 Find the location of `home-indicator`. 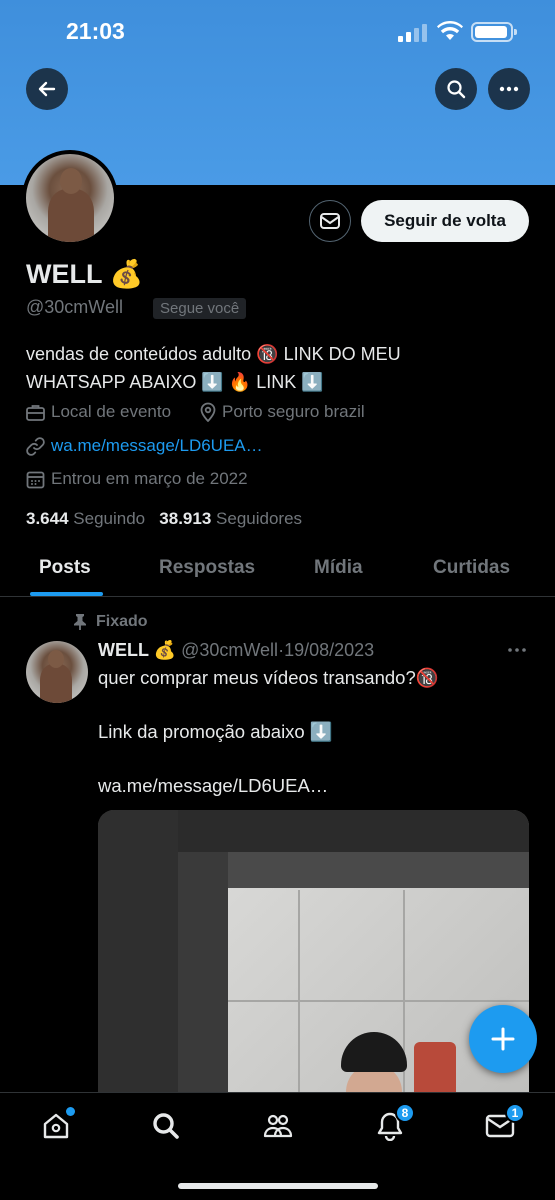

home-indicator is located at coordinates (278, 1186).